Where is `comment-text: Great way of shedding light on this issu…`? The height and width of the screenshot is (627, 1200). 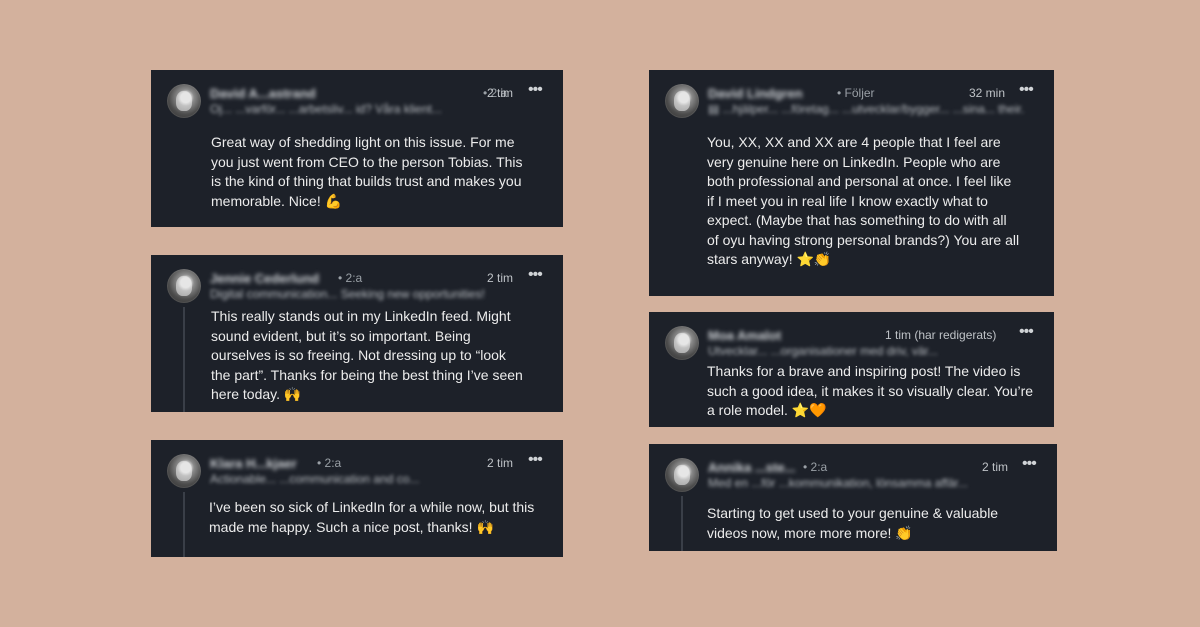 comment-text: Great way of shedding light on this issu… is located at coordinates (368, 172).